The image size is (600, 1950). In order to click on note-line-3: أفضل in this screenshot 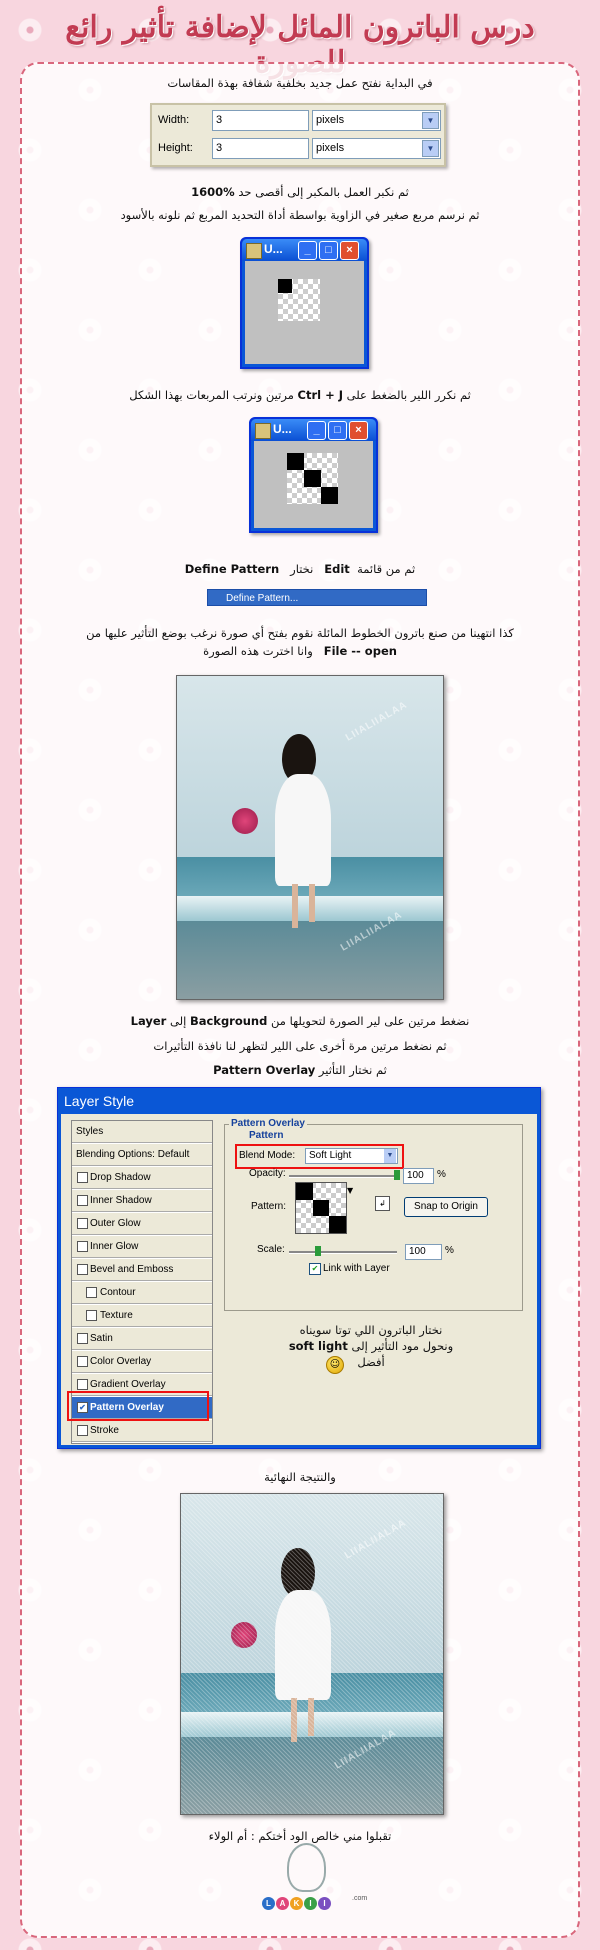, I will do `click(371, 1362)`.